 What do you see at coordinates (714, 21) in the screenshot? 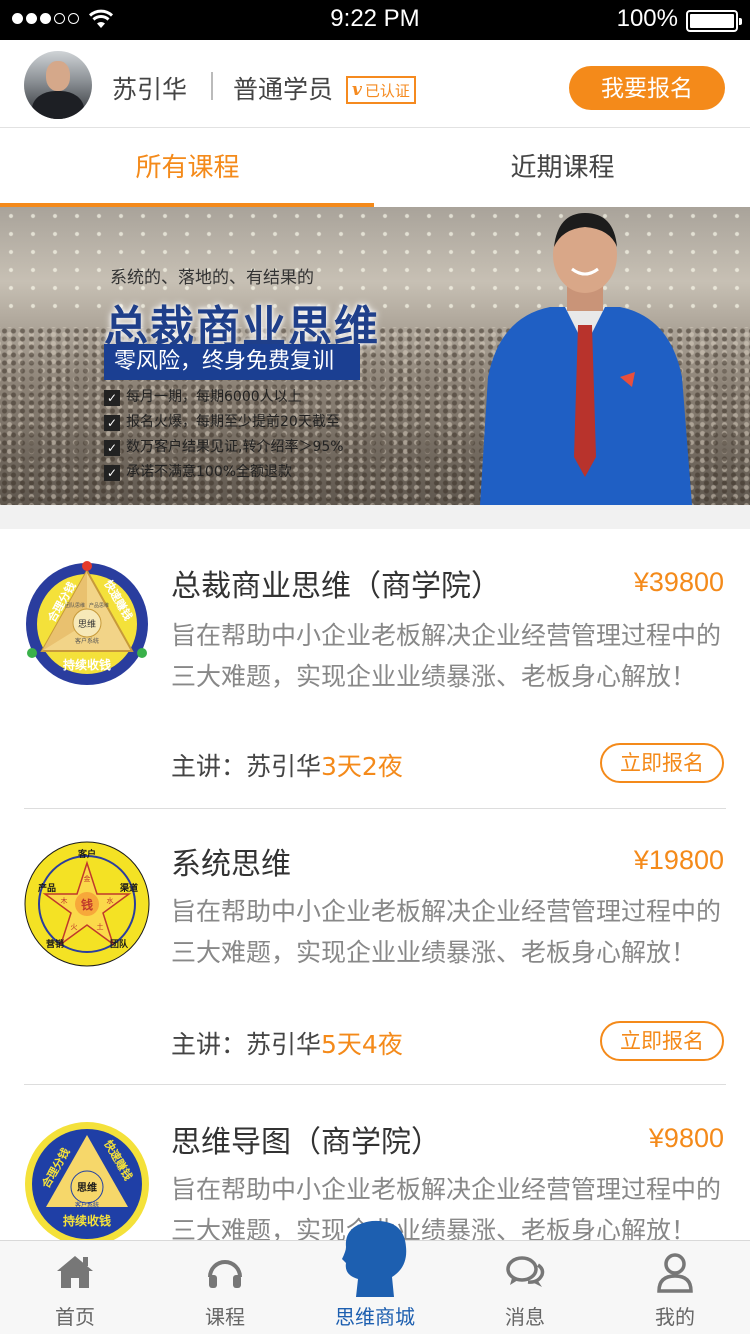
I see `battery-icon` at bounding box center [714, 21].